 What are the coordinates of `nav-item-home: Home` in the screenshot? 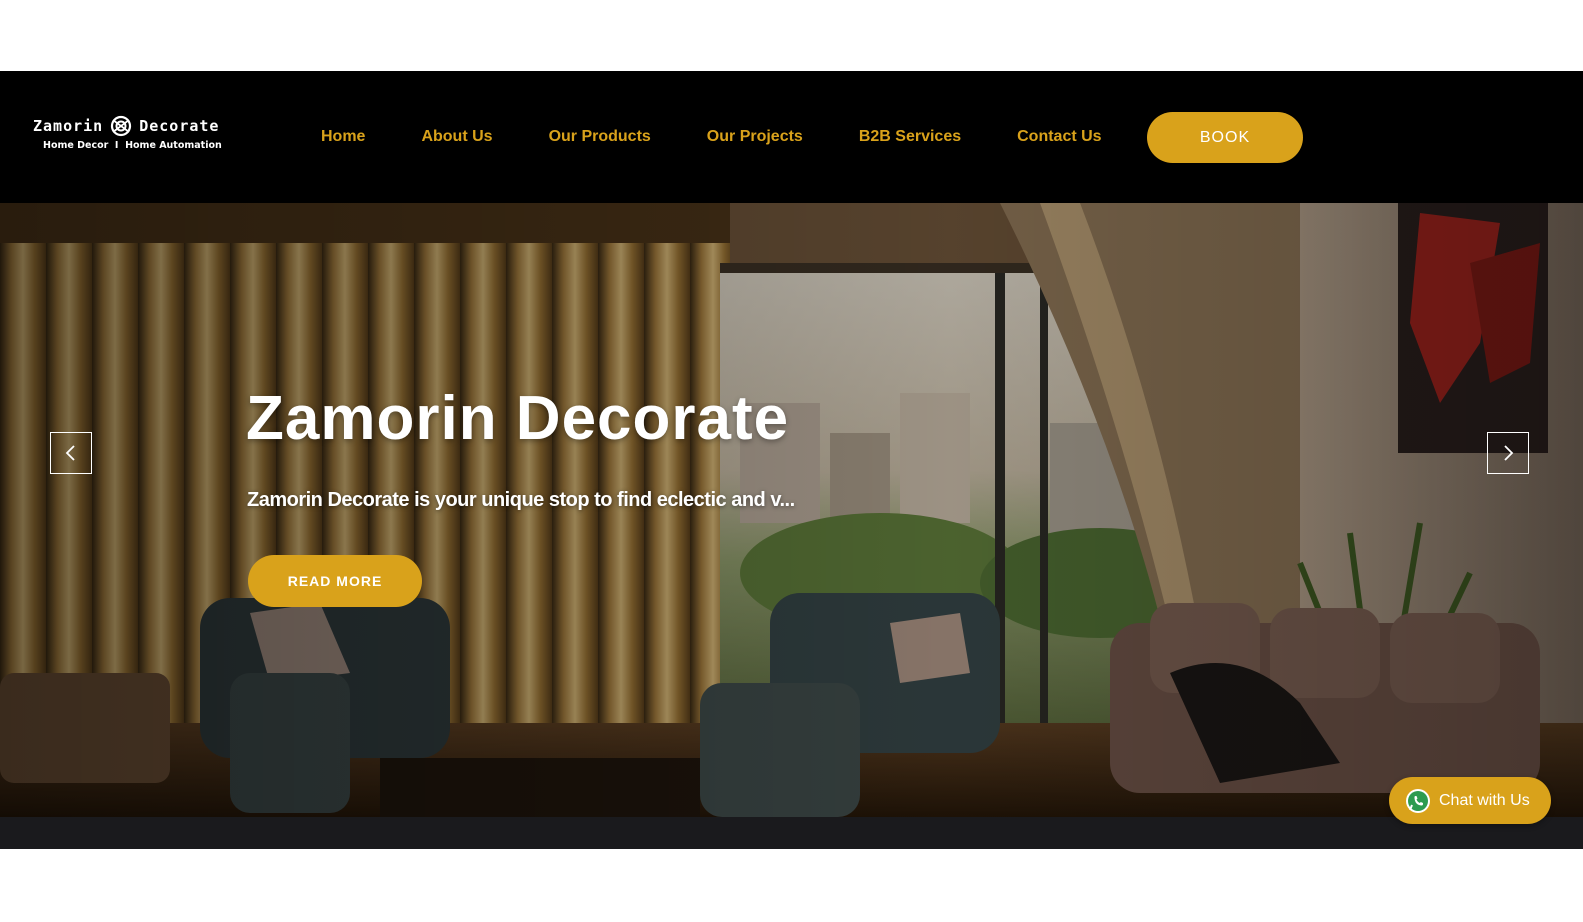 It's located at (343, 137).